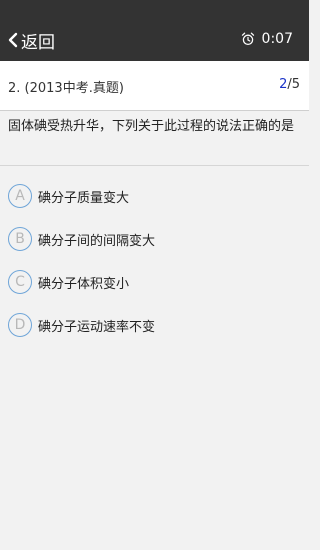 Image resolution: width=320 pixels, height=550 pixels. Describe the element at coordinates (20, 325) in the screenshot. I see `option-letter-d: D` at that location.